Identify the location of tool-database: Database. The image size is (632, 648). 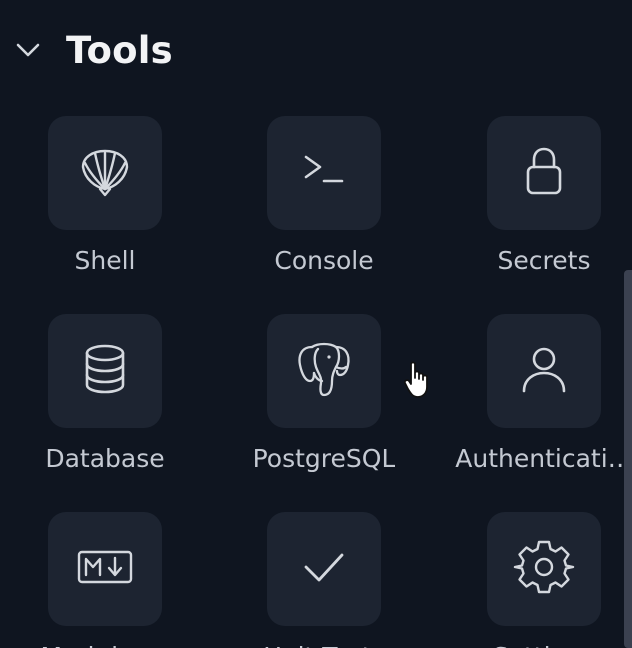
(107, 395).